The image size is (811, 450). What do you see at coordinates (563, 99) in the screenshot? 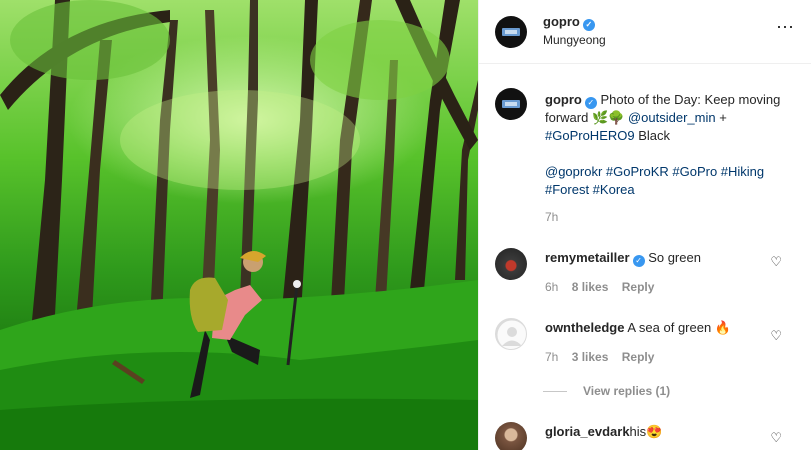
I see `caption-username: gopro` at bounding box center [563, 99].